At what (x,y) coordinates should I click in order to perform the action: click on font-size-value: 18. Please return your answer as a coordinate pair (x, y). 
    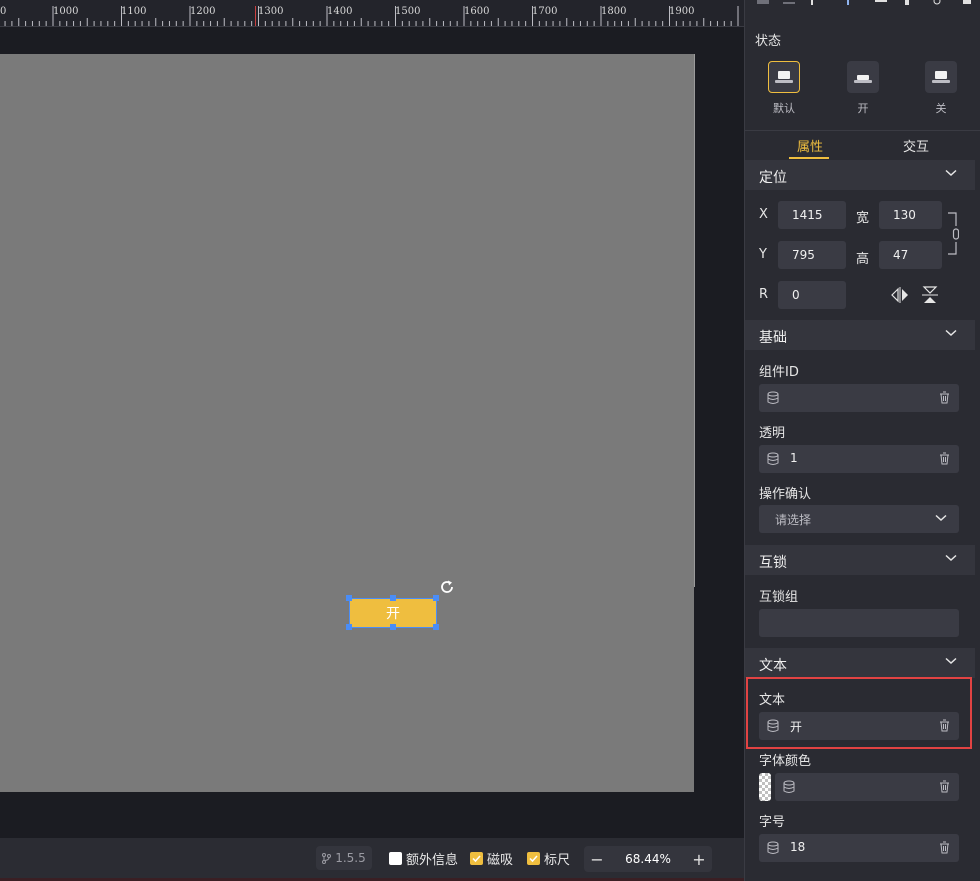
    Looking at the image, I should click on (798, 847).